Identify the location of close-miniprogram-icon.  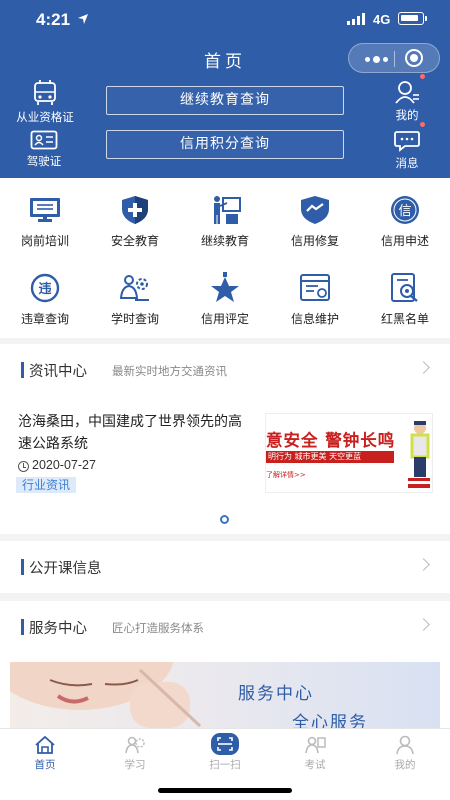
(414, 58).